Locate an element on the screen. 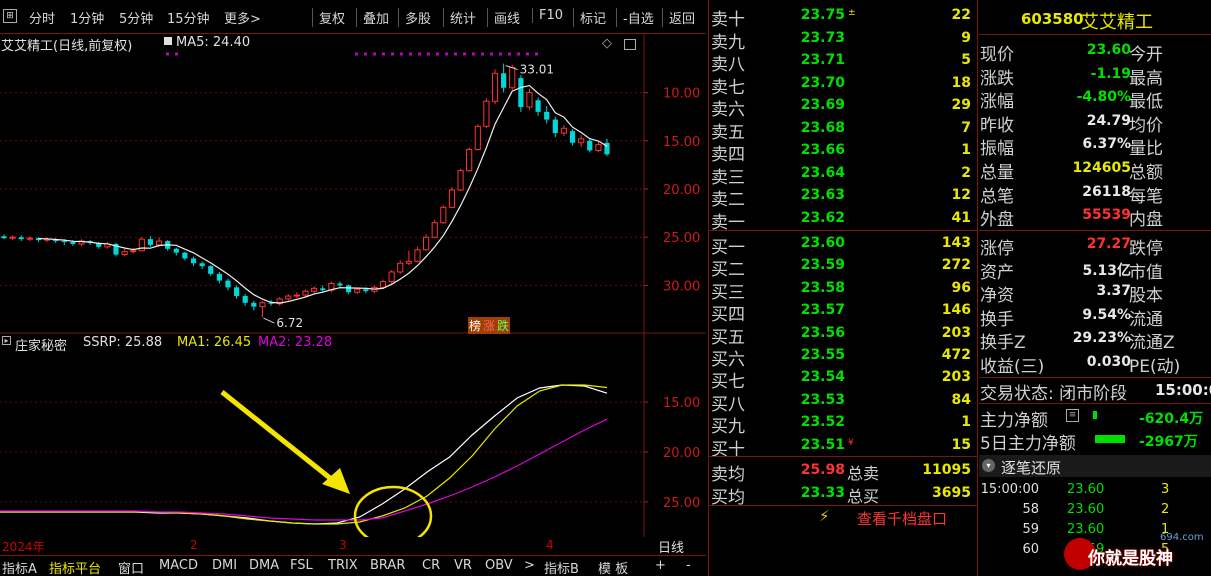 The width and height of the screenshot is (1211, 576). ask-volume: 7 is located at coordinates (966, 127).